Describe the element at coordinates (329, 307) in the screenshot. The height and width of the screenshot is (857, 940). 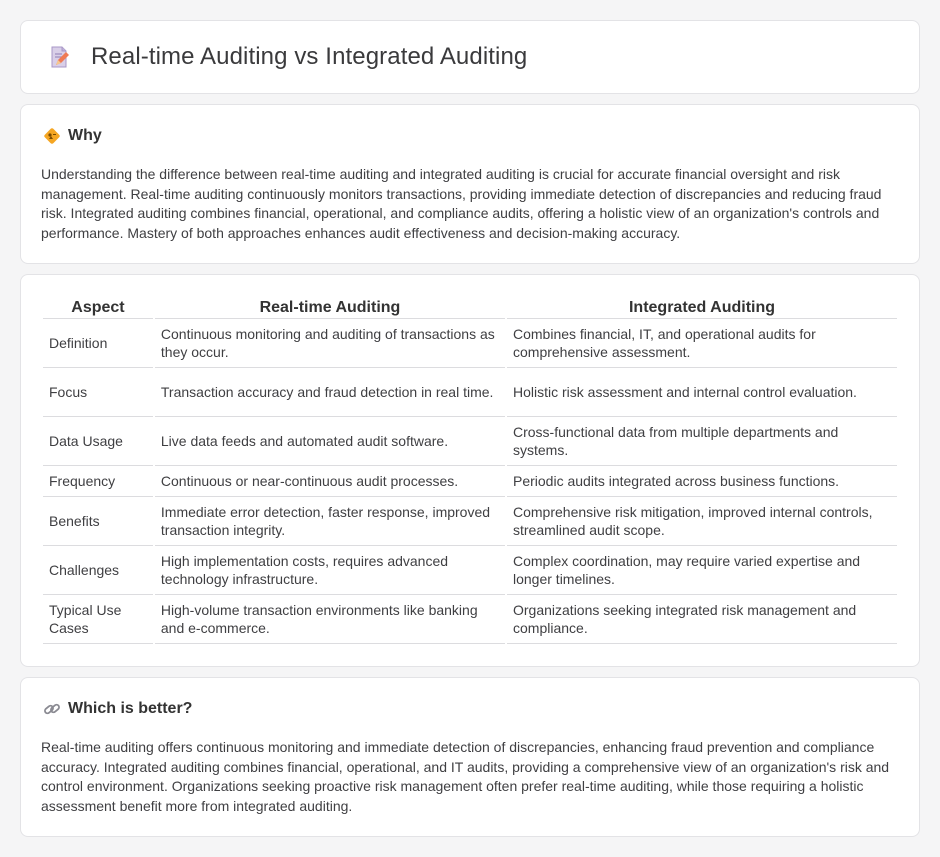
I see `header-real-time: Real-time Auditing` at that location.